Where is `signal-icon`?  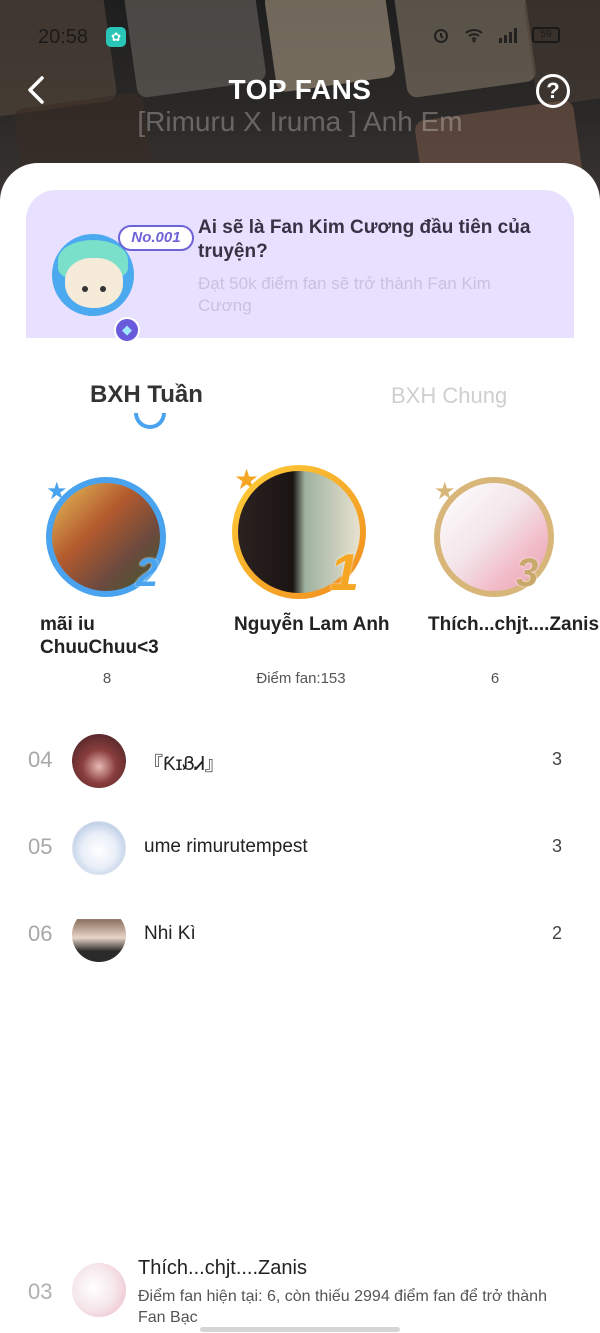 signal-icon is located at coordinates (508, 35).